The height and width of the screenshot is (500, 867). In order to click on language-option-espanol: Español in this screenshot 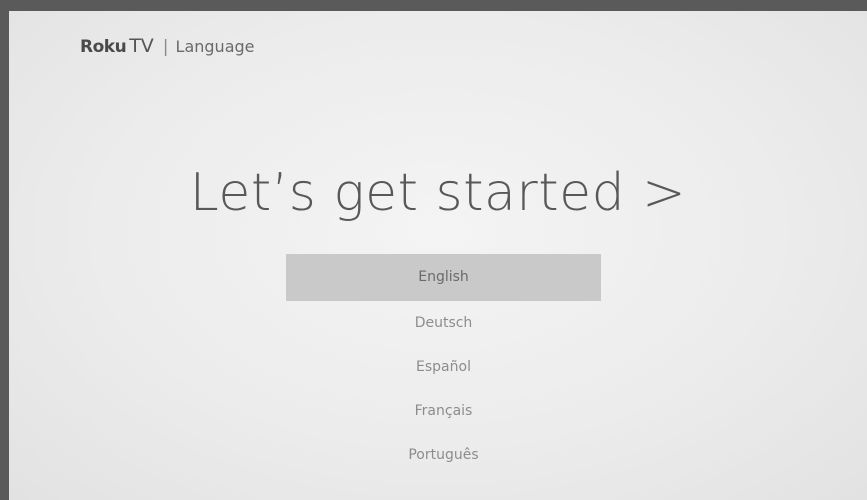, I will do `click(443, 367)`.